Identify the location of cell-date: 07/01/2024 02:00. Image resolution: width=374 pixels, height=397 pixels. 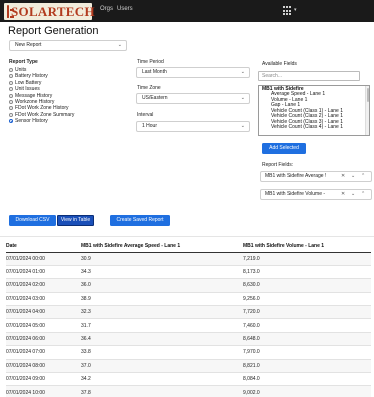
(43, 285).